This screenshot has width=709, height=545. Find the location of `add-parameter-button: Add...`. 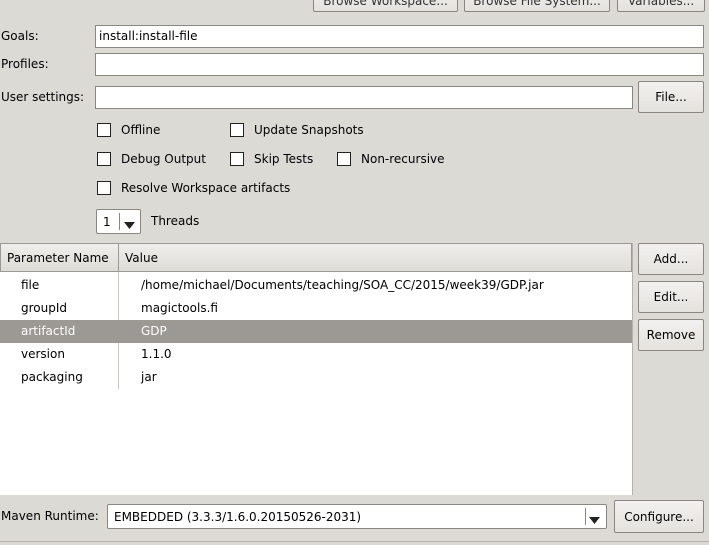

add-parameter-button: Add... is located at coordinates (671, 259).